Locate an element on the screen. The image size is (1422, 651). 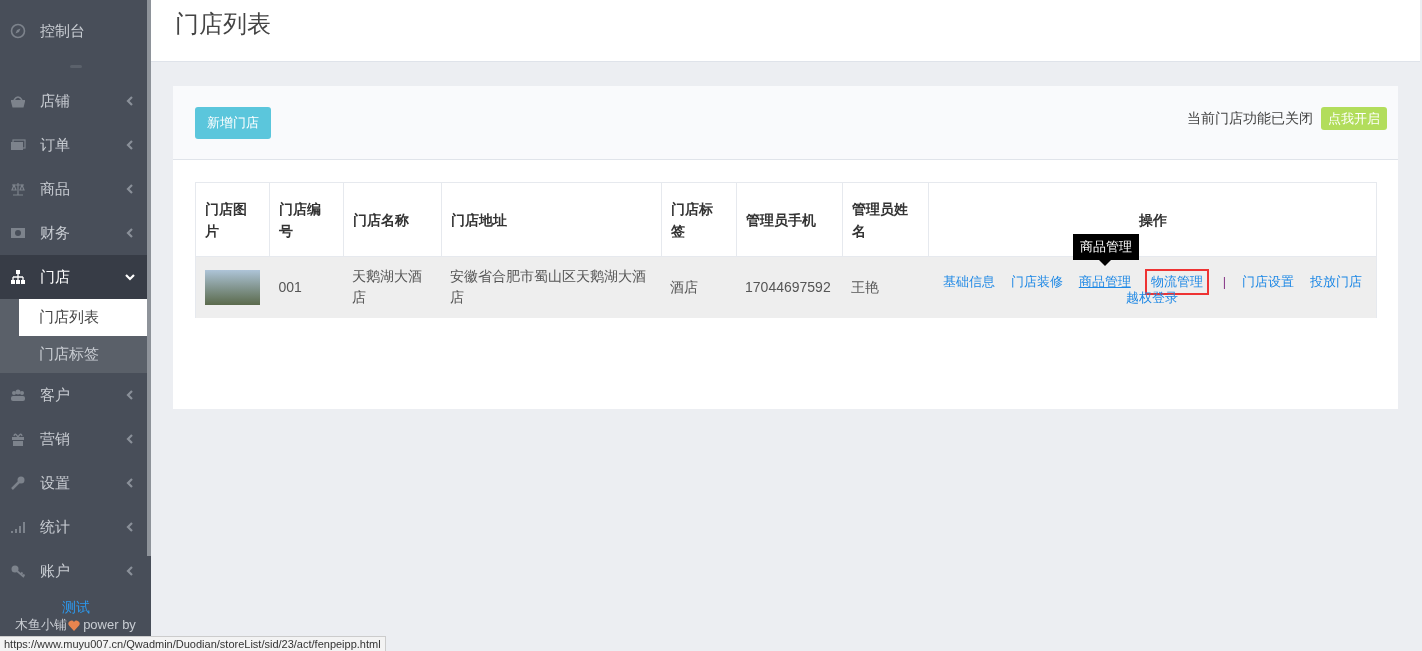
column-header: 门店地址 is located at coordinates (551, 219).